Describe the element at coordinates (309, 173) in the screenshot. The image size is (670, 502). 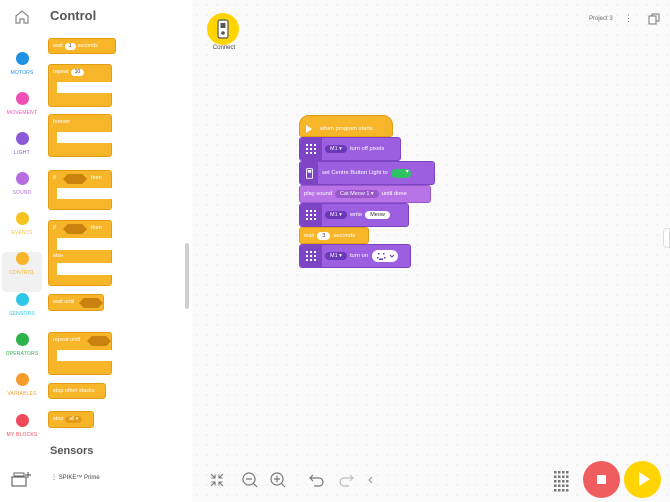
I see `hub-button-icon` at that location.